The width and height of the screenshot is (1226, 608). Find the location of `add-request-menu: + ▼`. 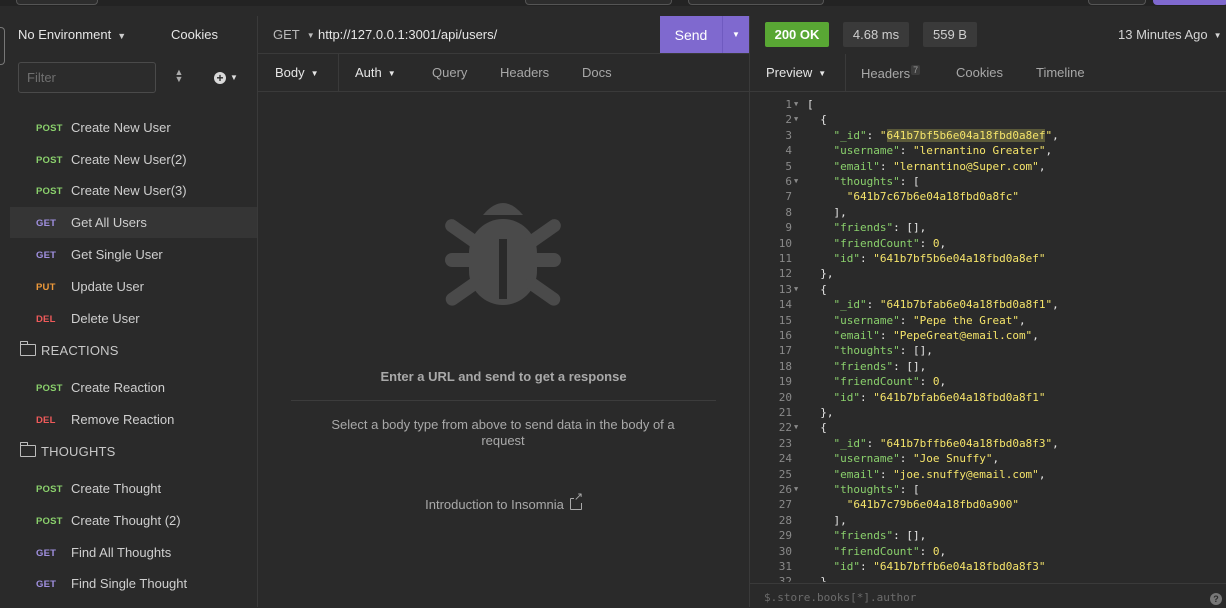

add-request-menu: + ▼ is located at coordinates (226, 77).